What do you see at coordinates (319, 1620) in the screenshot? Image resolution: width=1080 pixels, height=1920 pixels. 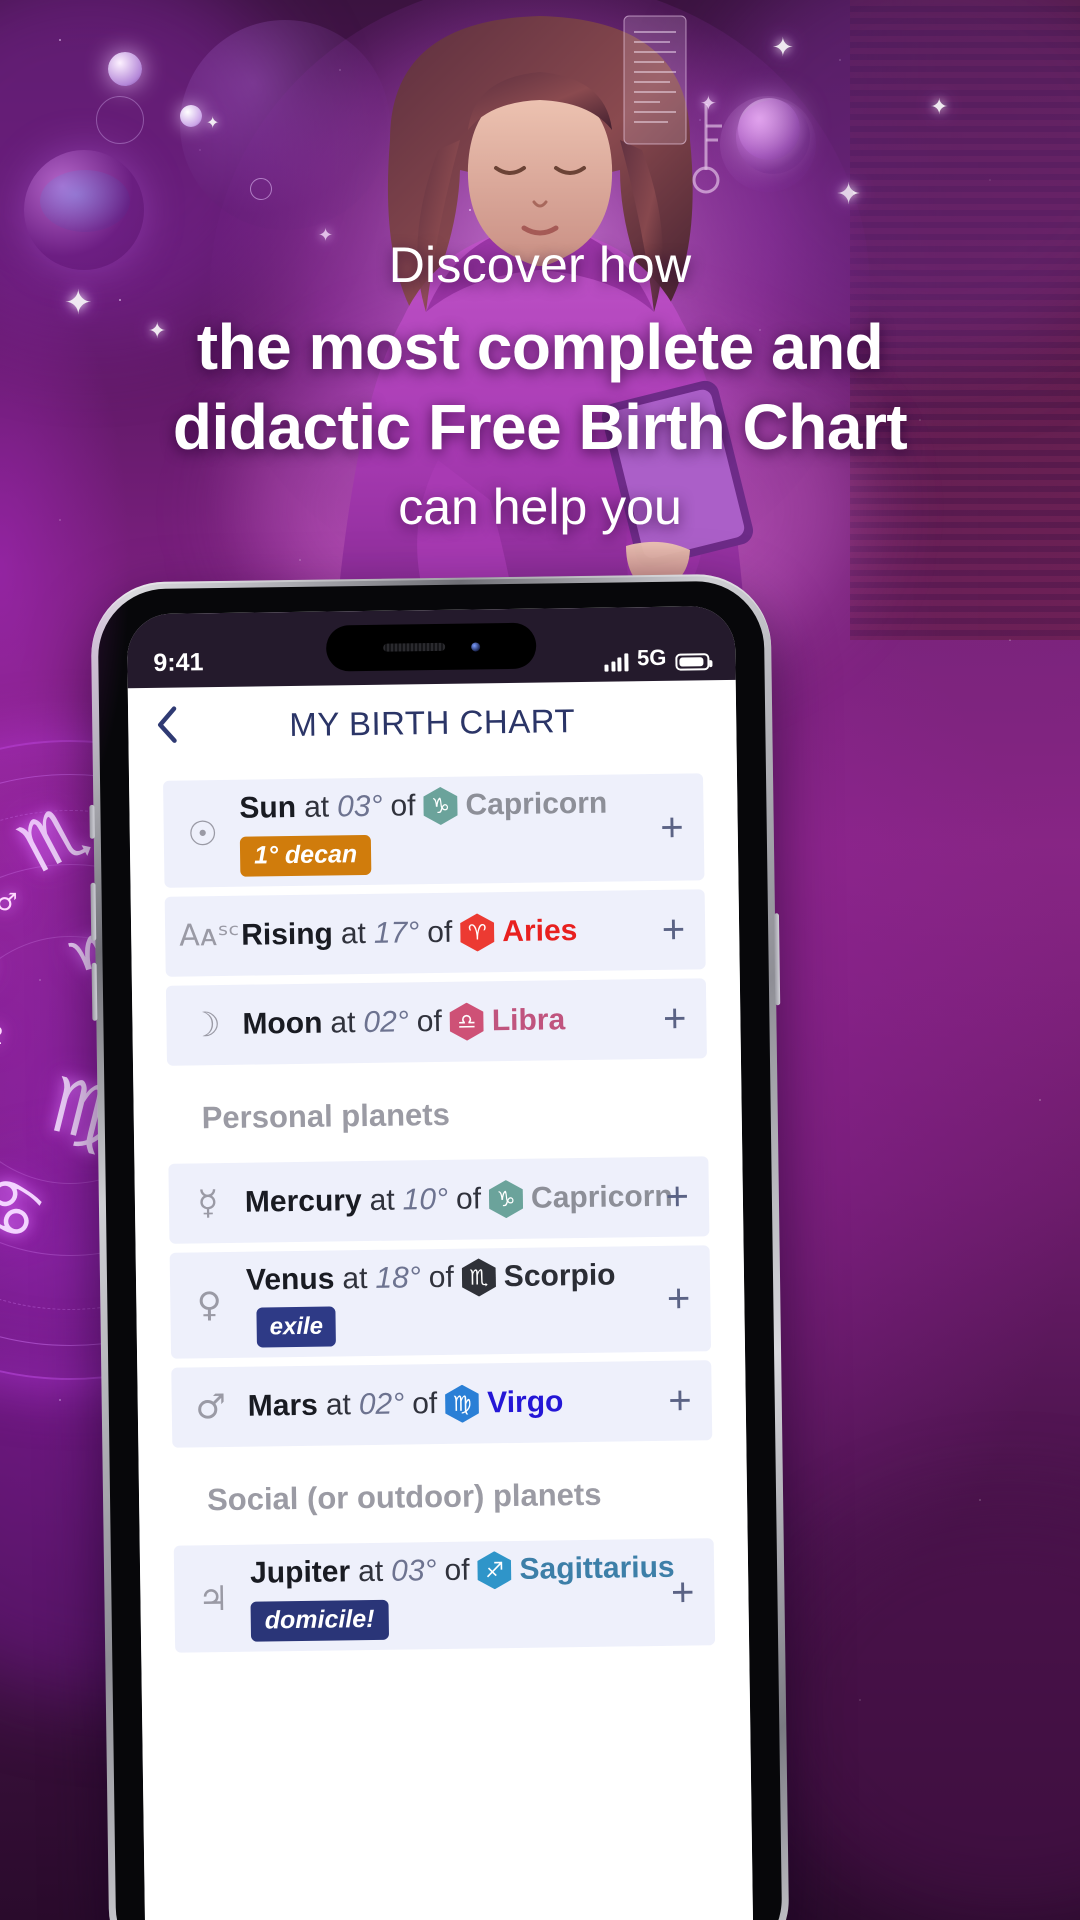 I see `dignity-badge: domicile!` at bounding box center [319, 1620].